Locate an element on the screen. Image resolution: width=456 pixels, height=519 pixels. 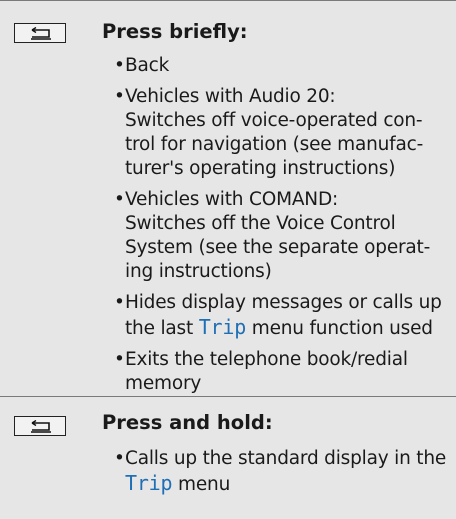
item-text-with-menu: the last Trip menu function used is located at coordinates (278, 328).